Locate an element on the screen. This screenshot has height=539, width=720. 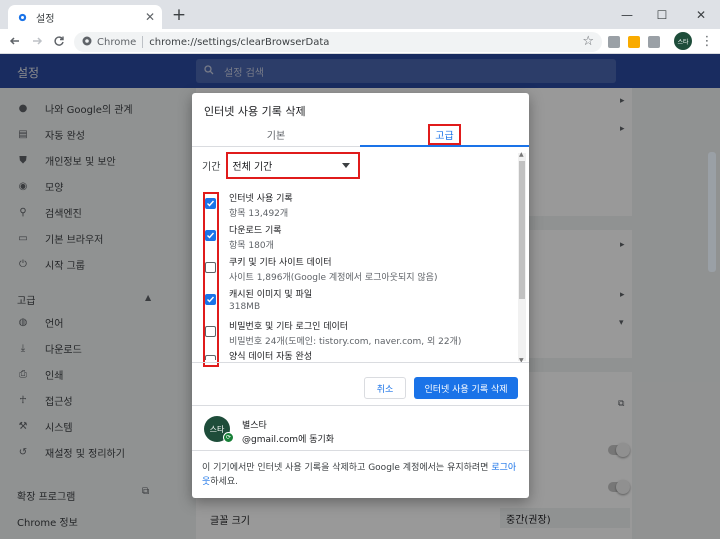
cancel-button: 취소 is located at coordinates (385, 388).